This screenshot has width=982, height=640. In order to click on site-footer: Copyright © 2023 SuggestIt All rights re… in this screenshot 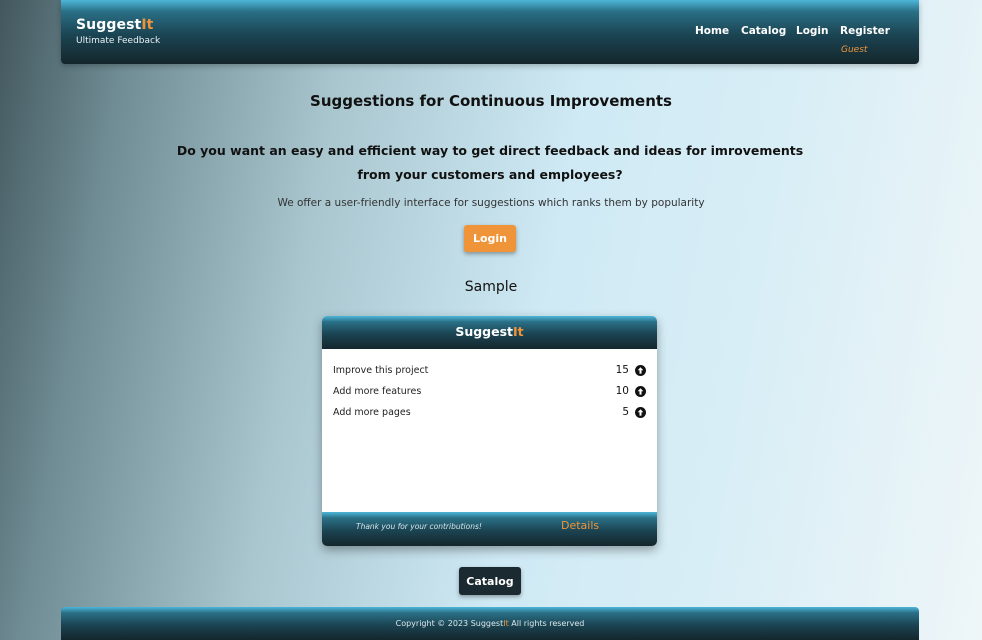, I will do `click(490, 623)`.